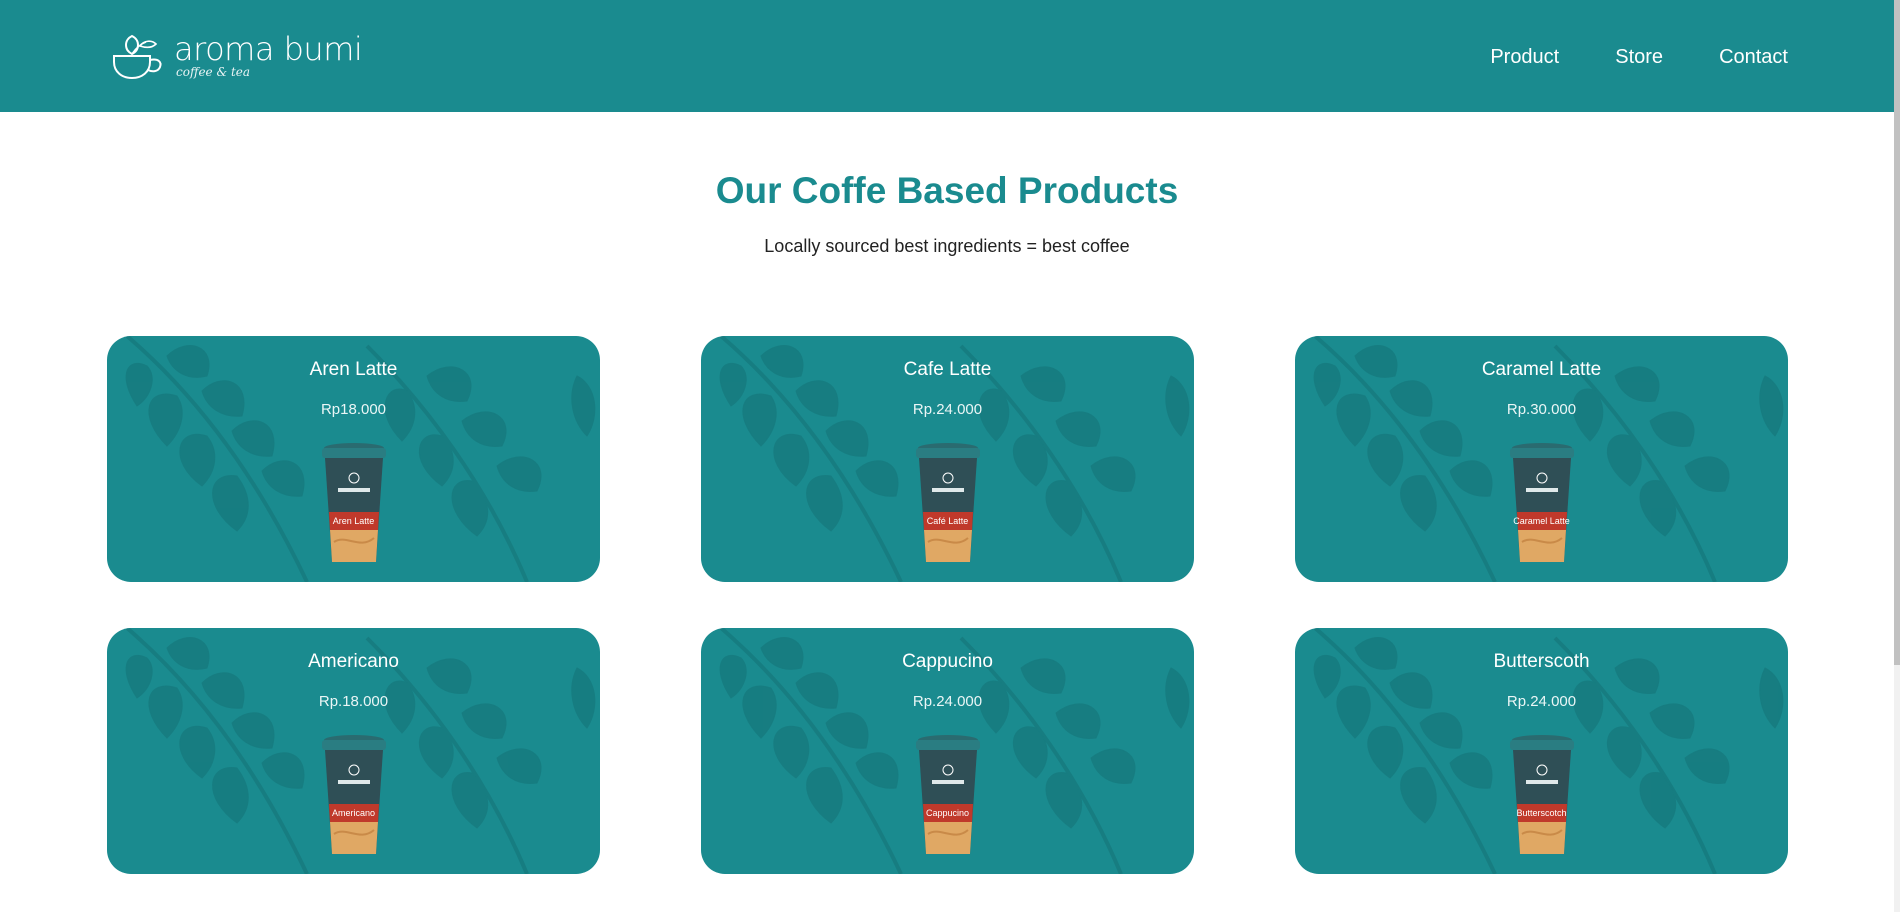  What do you see at coordinates (353, 701) in the screenshot?
I see `product-price: Rp.18.000` at bounding box center [353, 701].